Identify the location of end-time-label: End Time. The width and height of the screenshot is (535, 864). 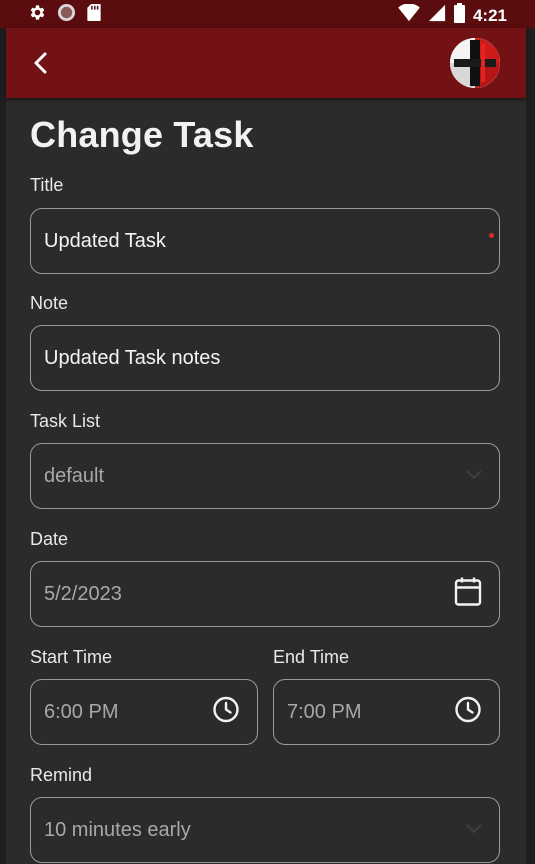
(311, 657).